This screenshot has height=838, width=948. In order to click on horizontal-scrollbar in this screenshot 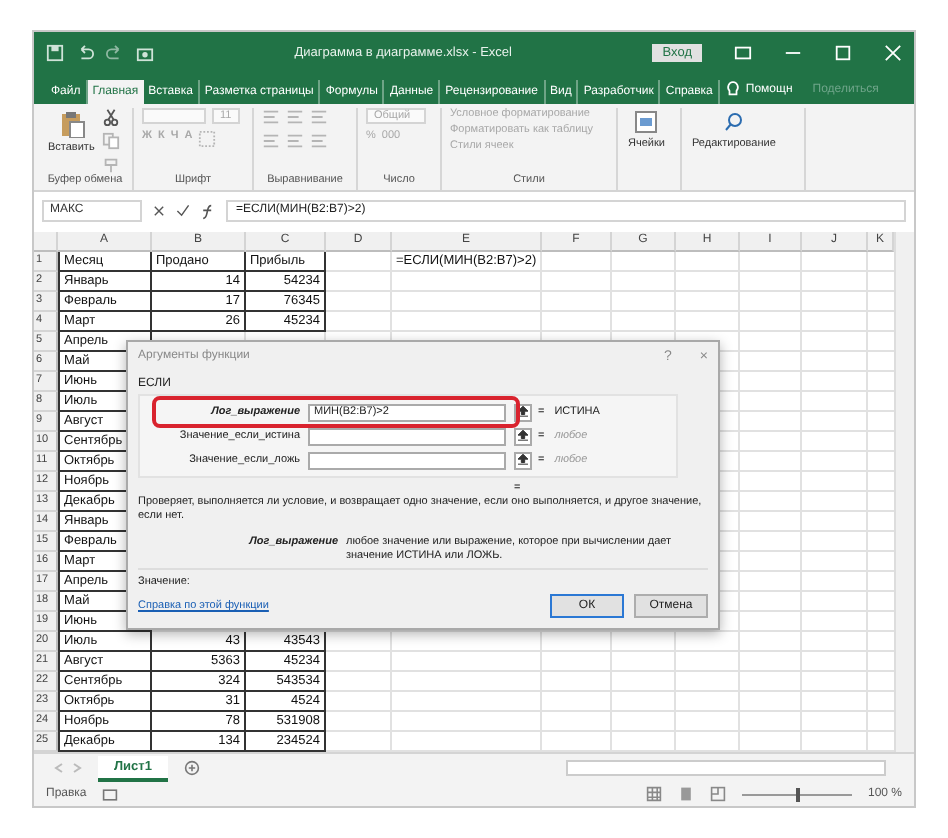, I will do `click(726, 768)`.